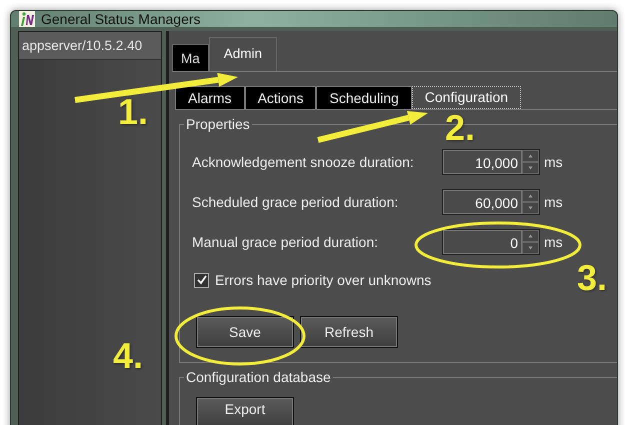 This screenshot has height=425, width=625. Describe the element at coordinates (258, 377) in the screenshot. I see `group-title: Configuration database` at that location.